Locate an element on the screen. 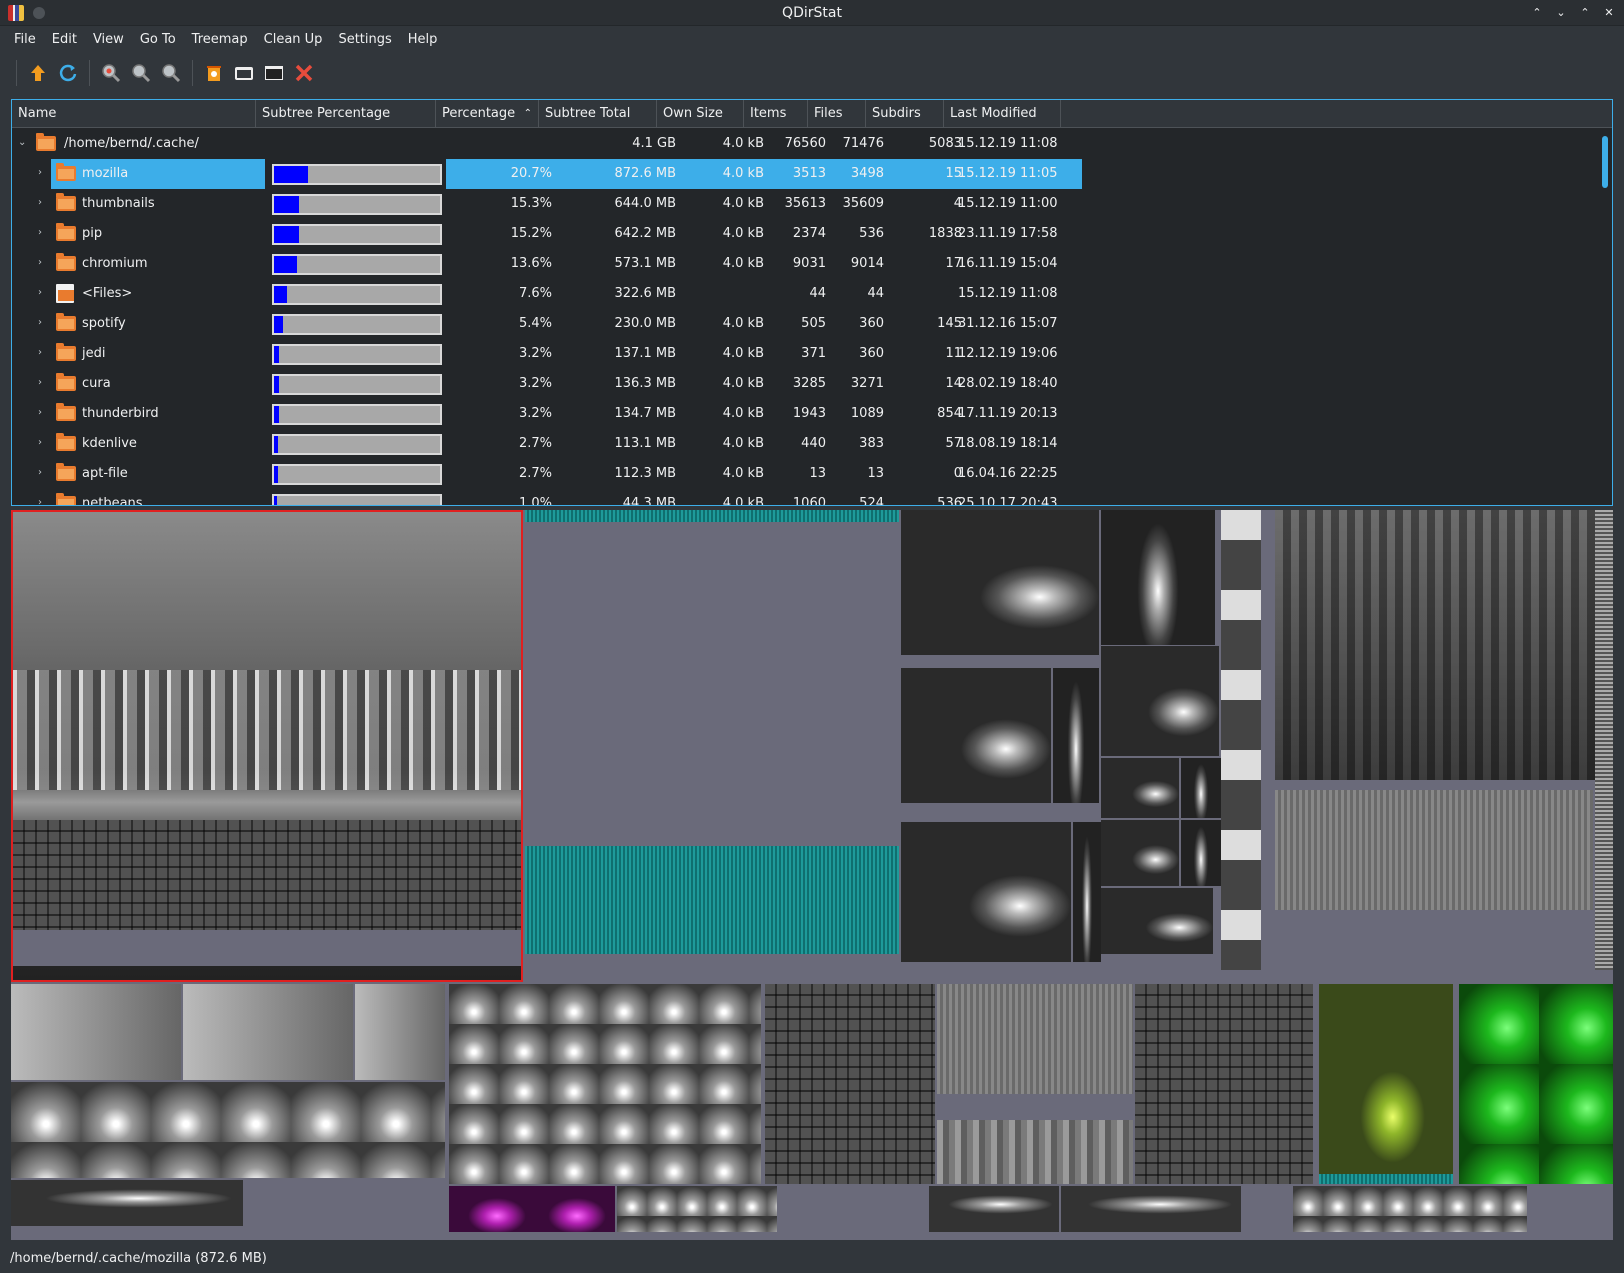  treemap-tile-magenta is located at coordinates (532, 1209).